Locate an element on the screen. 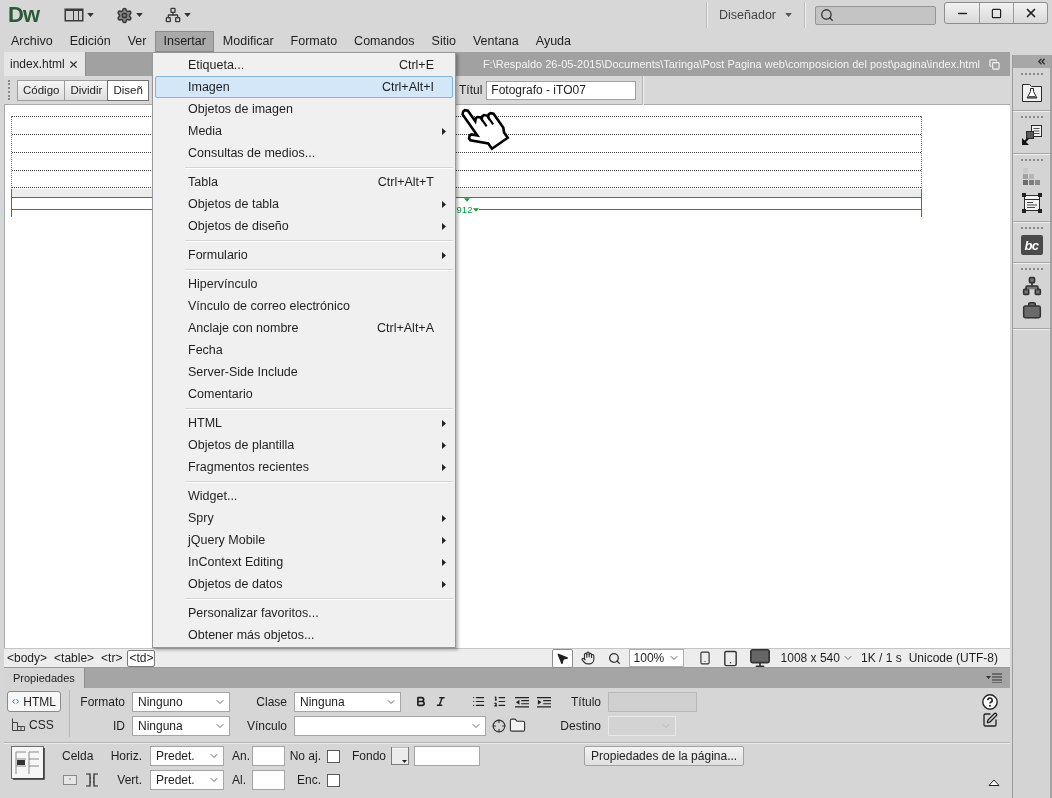 The width and height of the screenshot is (1052, 798). height-input is located at coordinates (268, 780).